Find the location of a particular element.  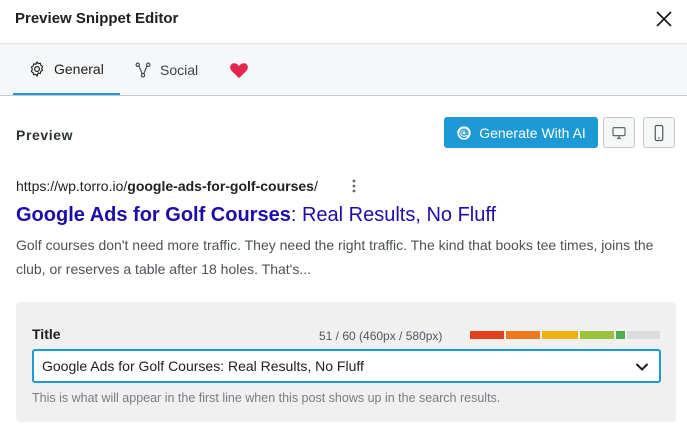

share-nodes-icon is located at coordinates (143, 70).